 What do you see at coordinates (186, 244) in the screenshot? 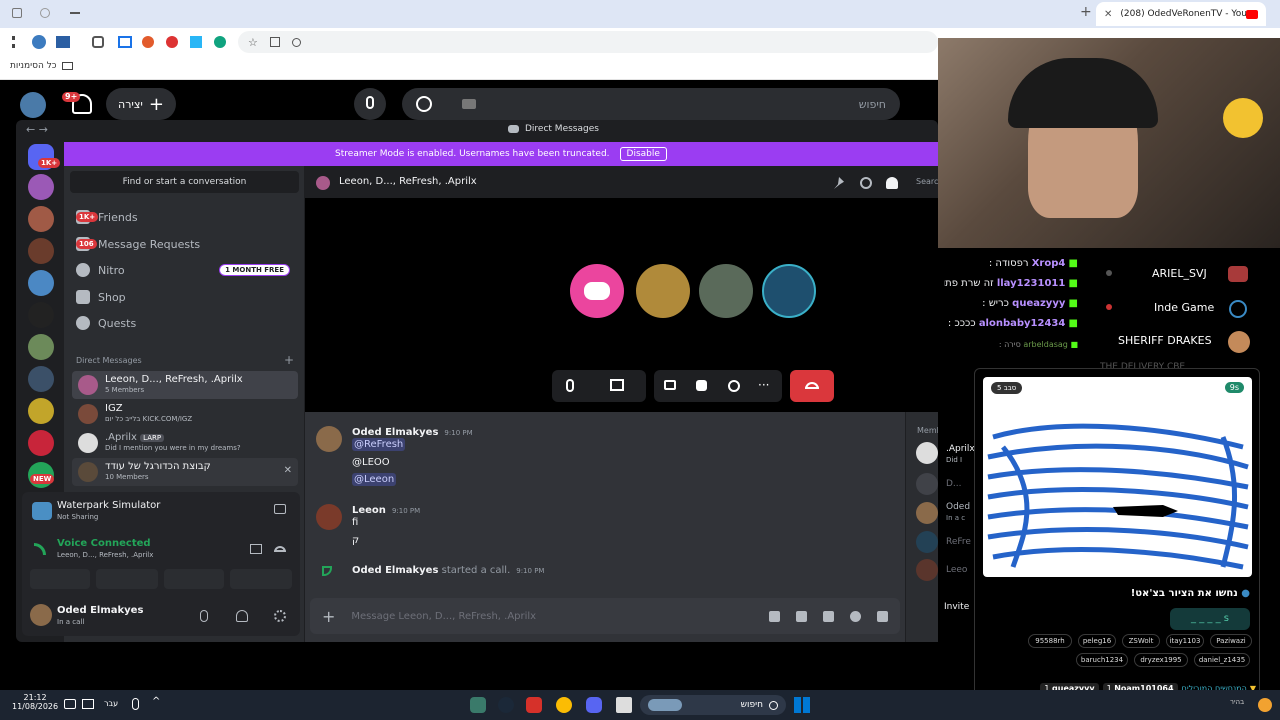
I see `nav-message-requests: Message Requests 106` at bounding box center [186, 244].